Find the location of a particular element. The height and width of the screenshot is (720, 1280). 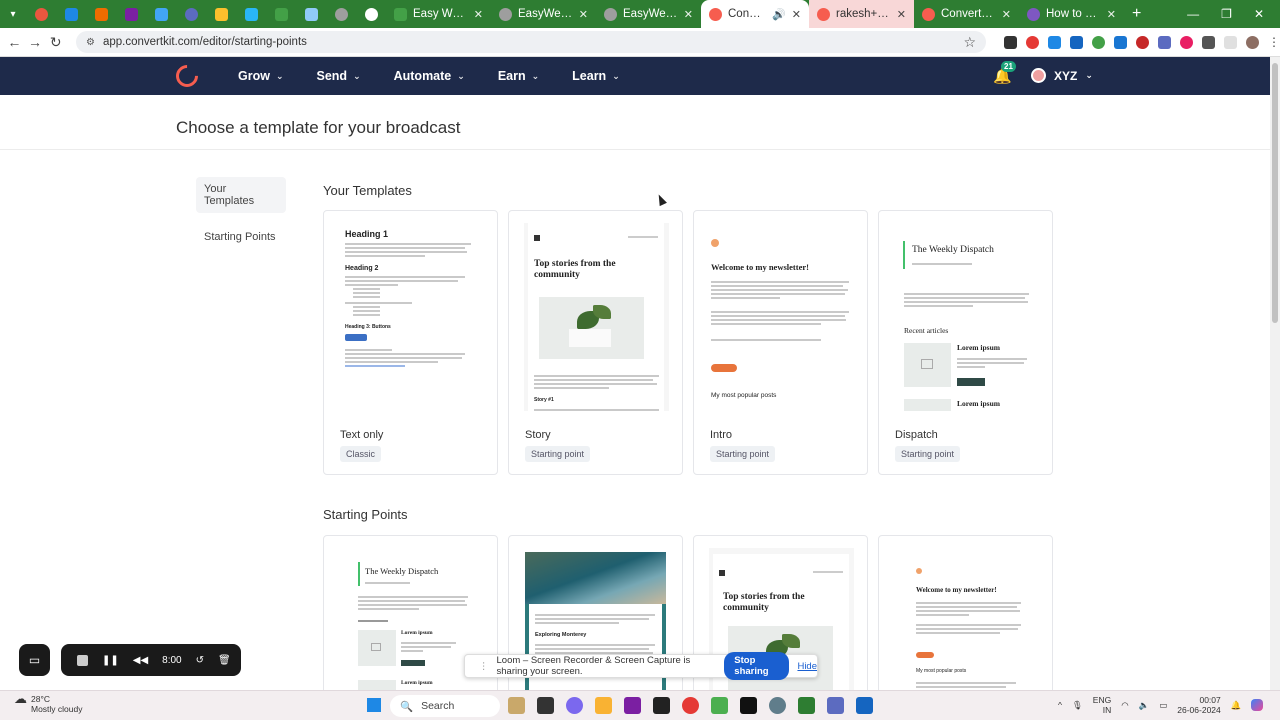

stop-recording-icon is located at coordinates (82, 660).